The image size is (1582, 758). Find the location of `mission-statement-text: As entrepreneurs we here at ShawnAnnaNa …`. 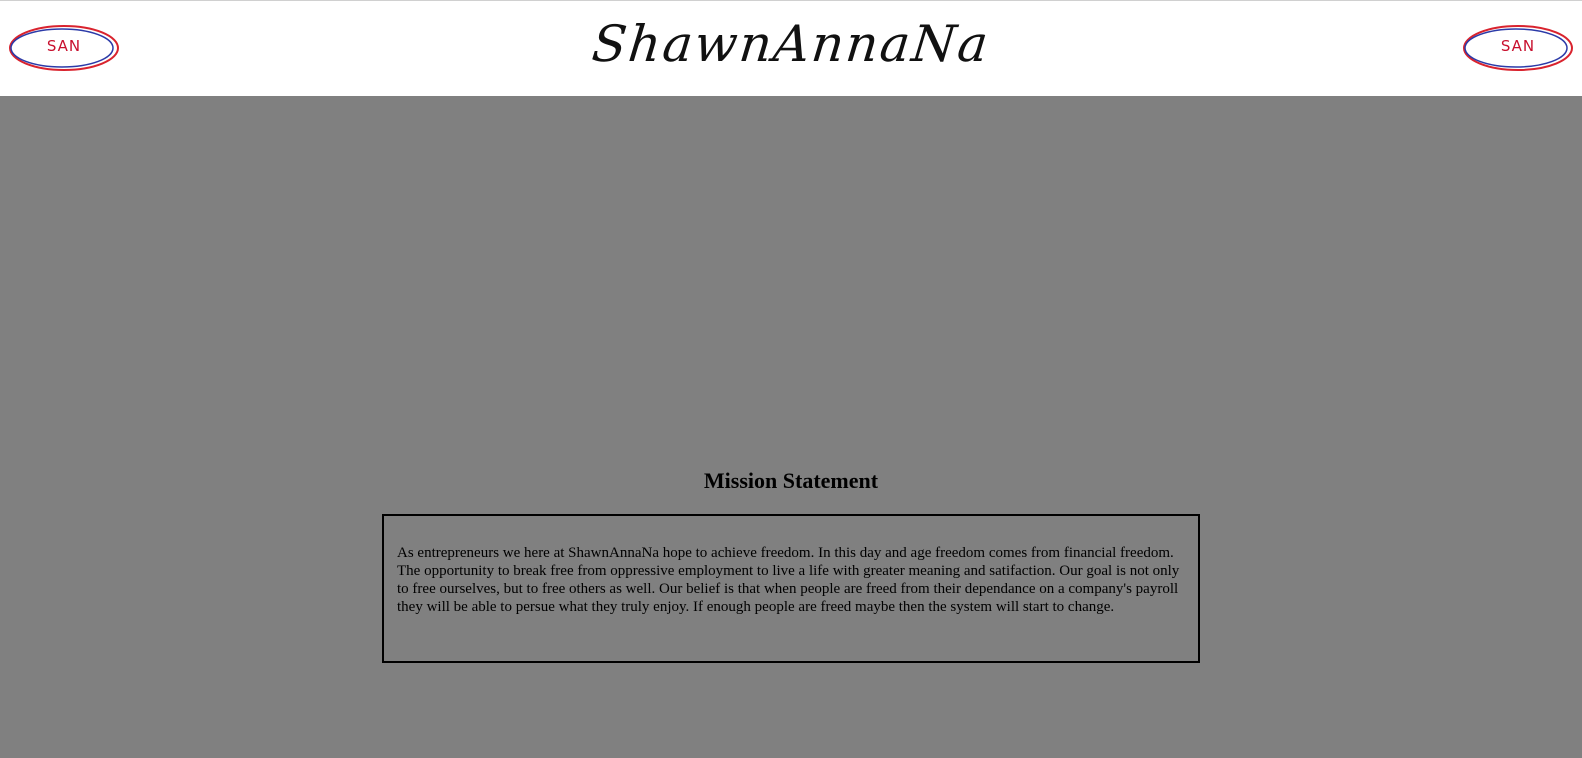

mission-statement-text: As entrepreneurs we here at ShawnAnnaNa … is located at coordinates (788, 580).